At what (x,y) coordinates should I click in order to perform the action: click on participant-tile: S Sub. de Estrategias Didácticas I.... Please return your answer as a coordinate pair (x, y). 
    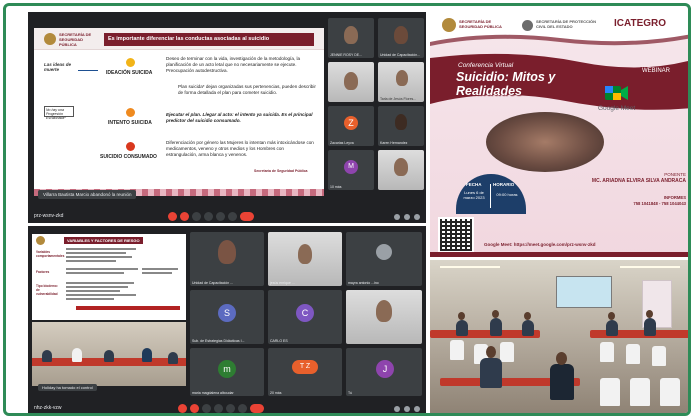
    Looking at the image, I should click on (227, 317).